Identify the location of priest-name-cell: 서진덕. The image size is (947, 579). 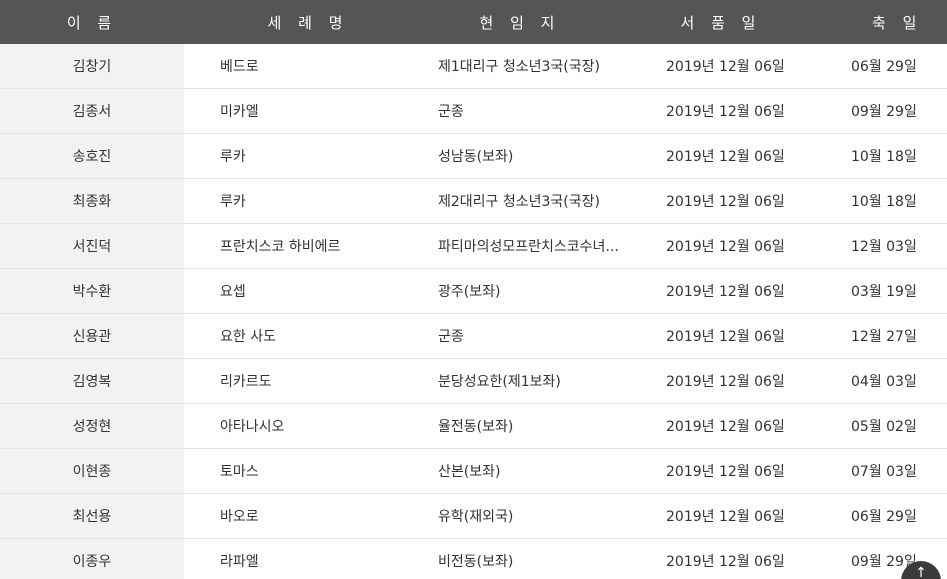
(92, 246).